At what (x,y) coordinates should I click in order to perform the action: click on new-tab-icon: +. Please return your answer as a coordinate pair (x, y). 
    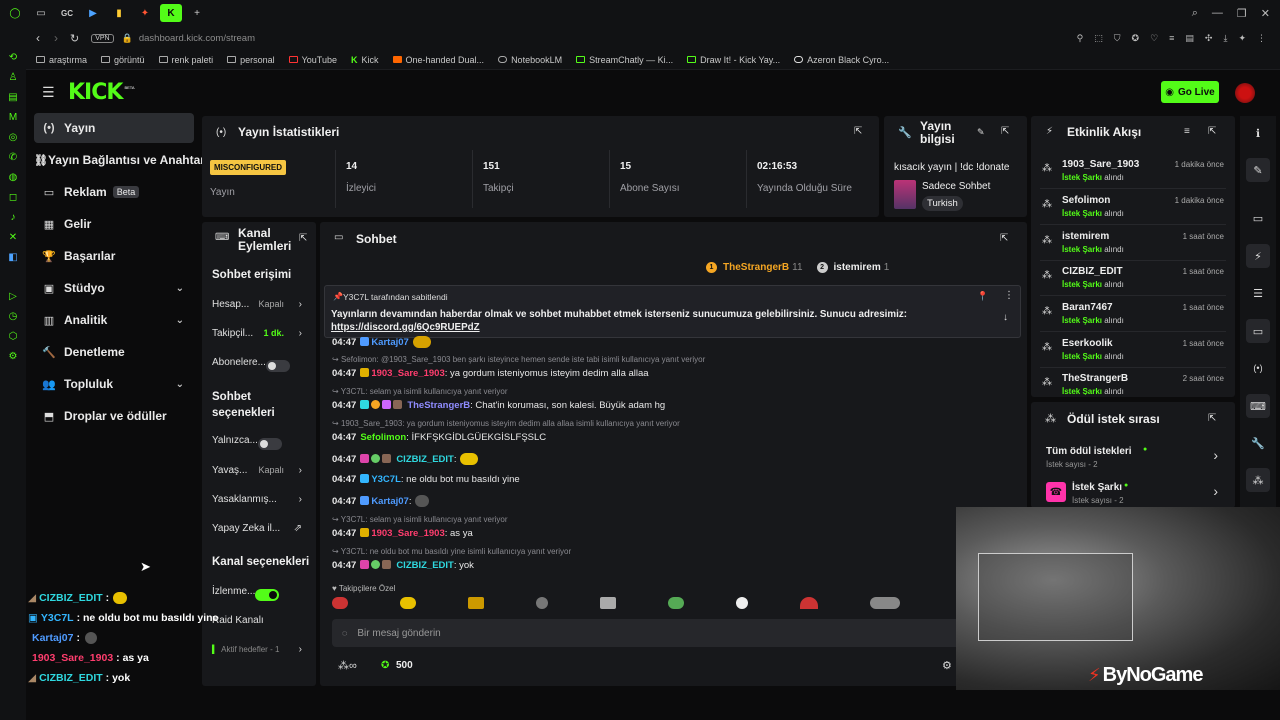
    Looking at the image, I should click on (197, 13).